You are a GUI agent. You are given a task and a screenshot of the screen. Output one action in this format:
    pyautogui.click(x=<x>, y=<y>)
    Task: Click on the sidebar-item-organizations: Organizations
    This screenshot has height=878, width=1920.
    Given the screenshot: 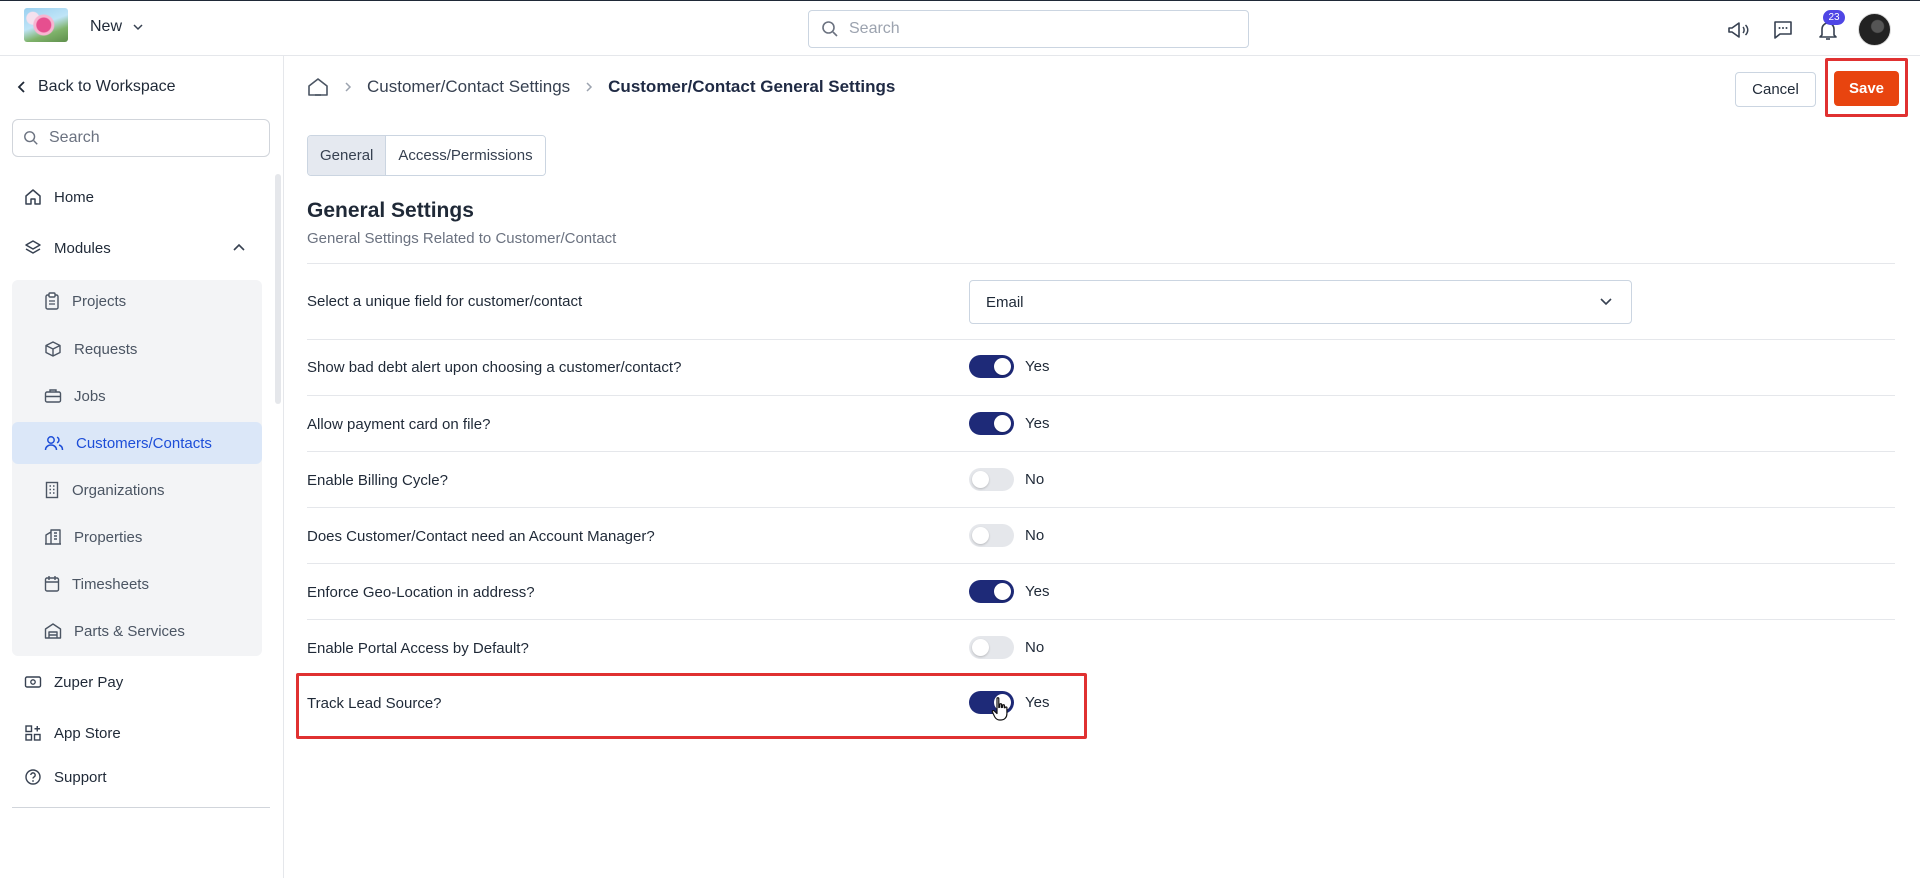 What is the action you would take?
    pyautogui.click(x=137, y=490)
    